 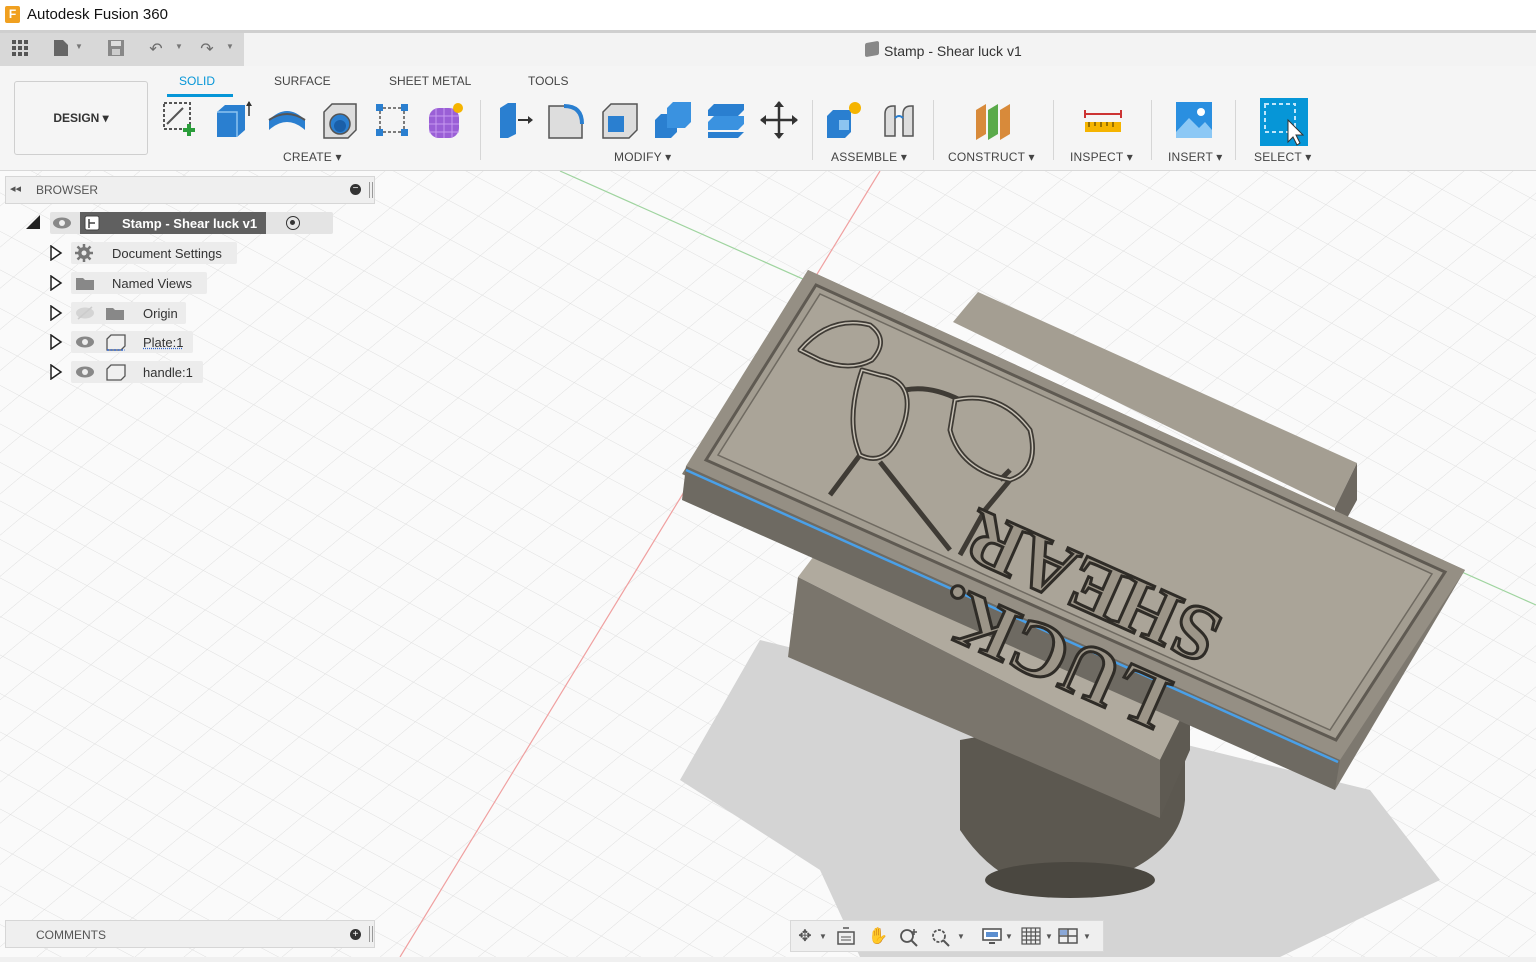 I want to click on redo-caret-icon: ▼, so click(x=230, y=46).